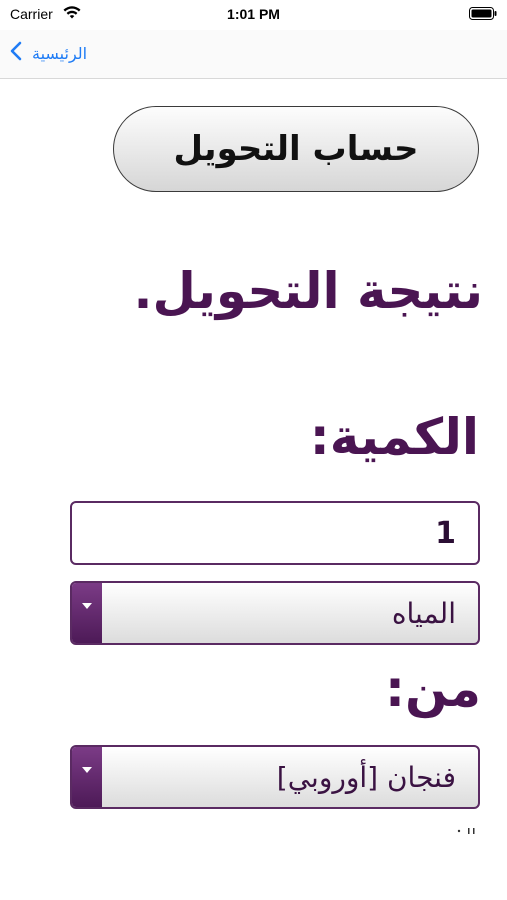  Describe the element at coordinates (366, 777) in the screenshot. I see `from-unit-value: فنجان [أوروبي]` at that location.